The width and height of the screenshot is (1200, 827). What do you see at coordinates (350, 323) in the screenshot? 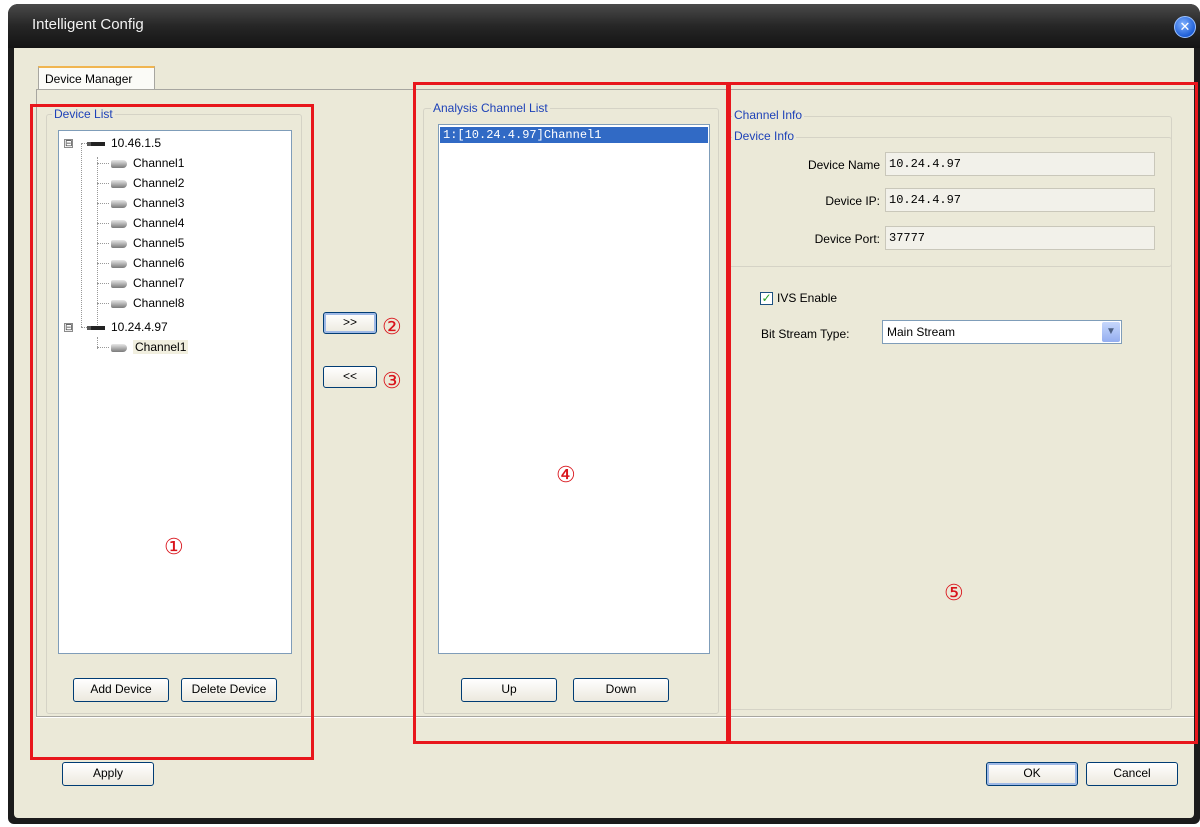
I see `add-channel-button: >>` at bounding box center [350, 323].